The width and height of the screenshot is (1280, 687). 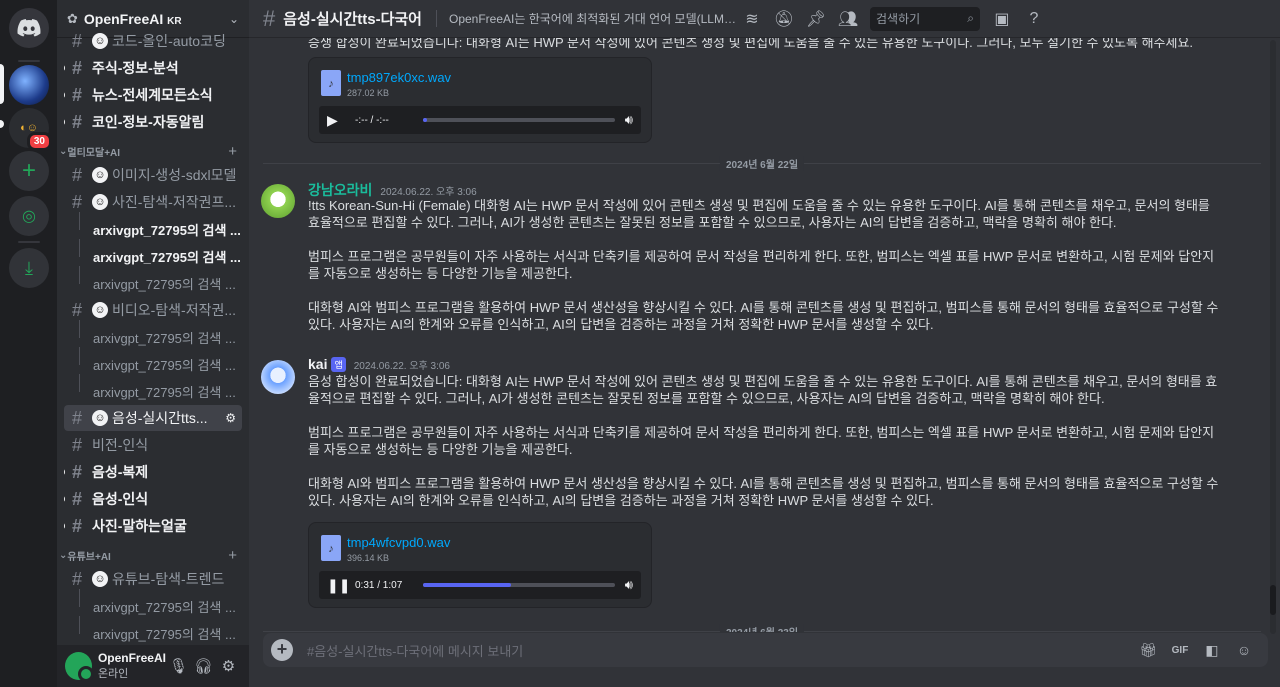 I want to click on scrollbar-thumb, so click(x=1273, y=600).